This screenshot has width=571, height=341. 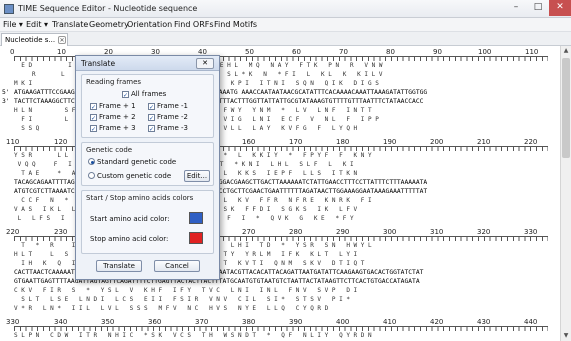 I want to click on checkbox-label: Frame -3, so click(x=173, y=128).